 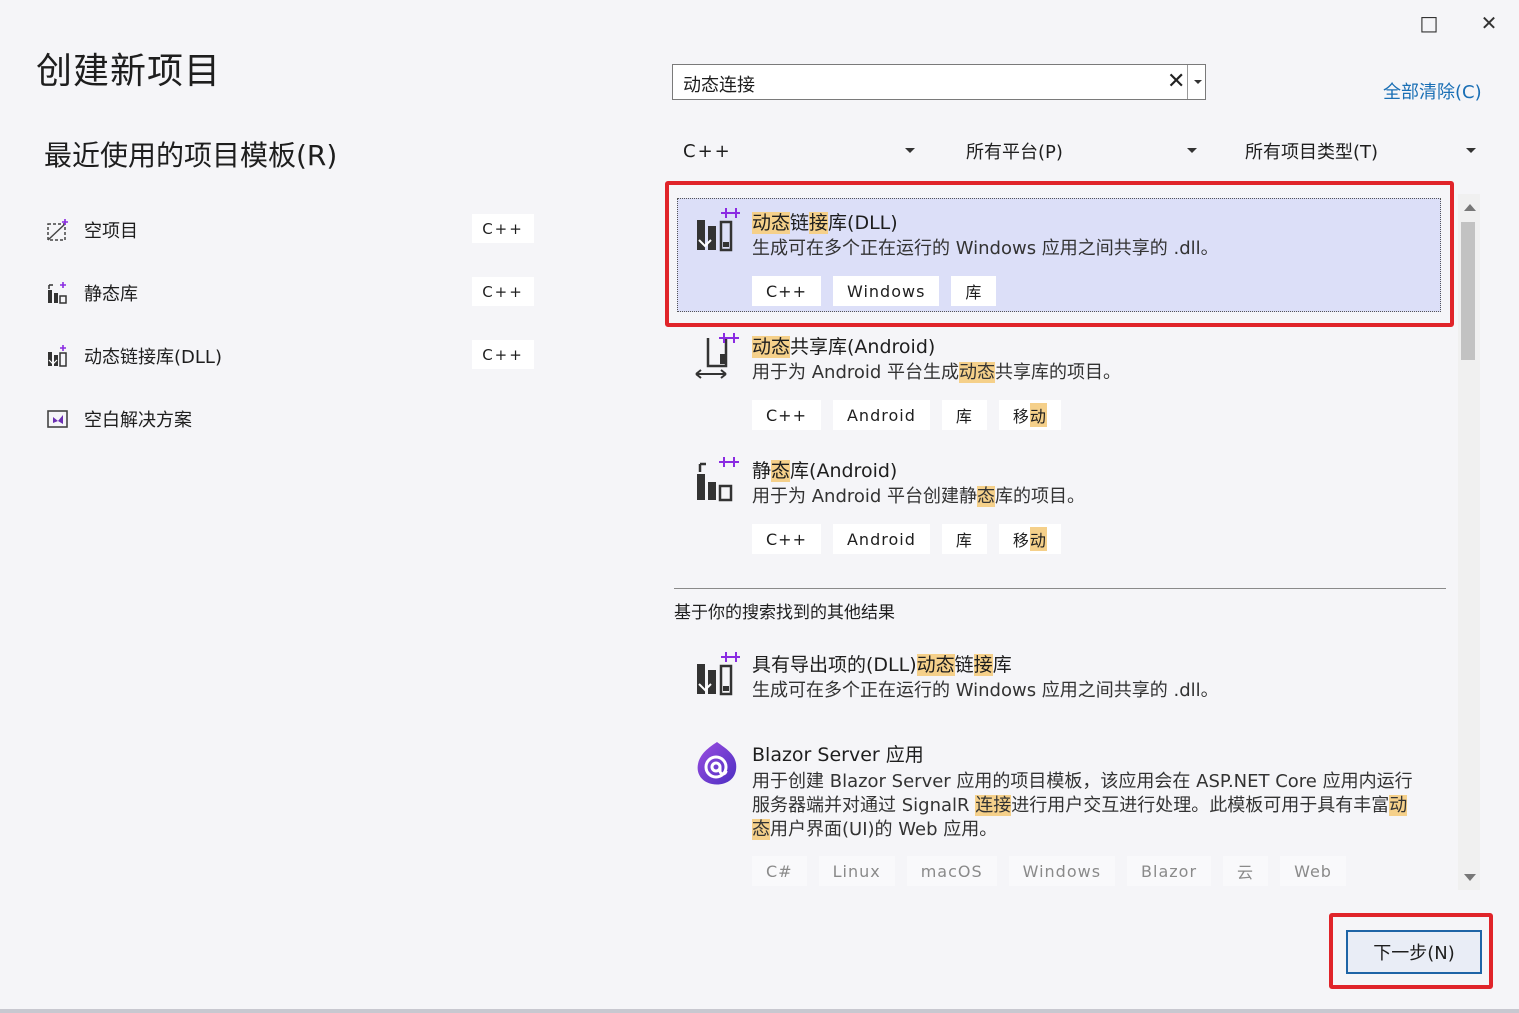 What do you see at coordinates (1414, 952) in the screenshot?
I see `next-button: 下一步(N)` at bounding box center [1414, 952].